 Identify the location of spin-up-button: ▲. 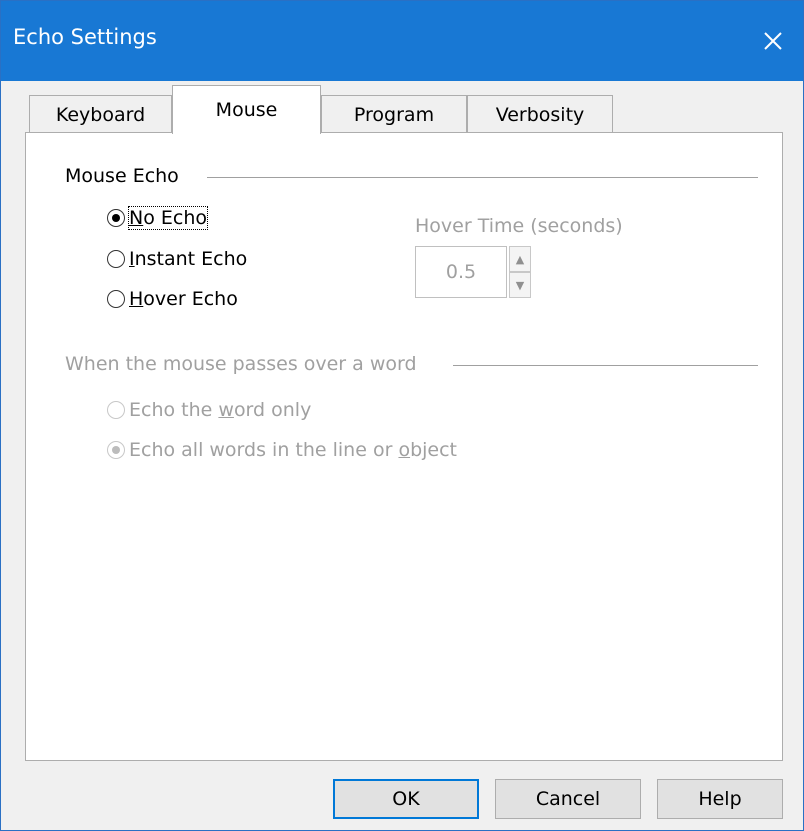
(520, 259).